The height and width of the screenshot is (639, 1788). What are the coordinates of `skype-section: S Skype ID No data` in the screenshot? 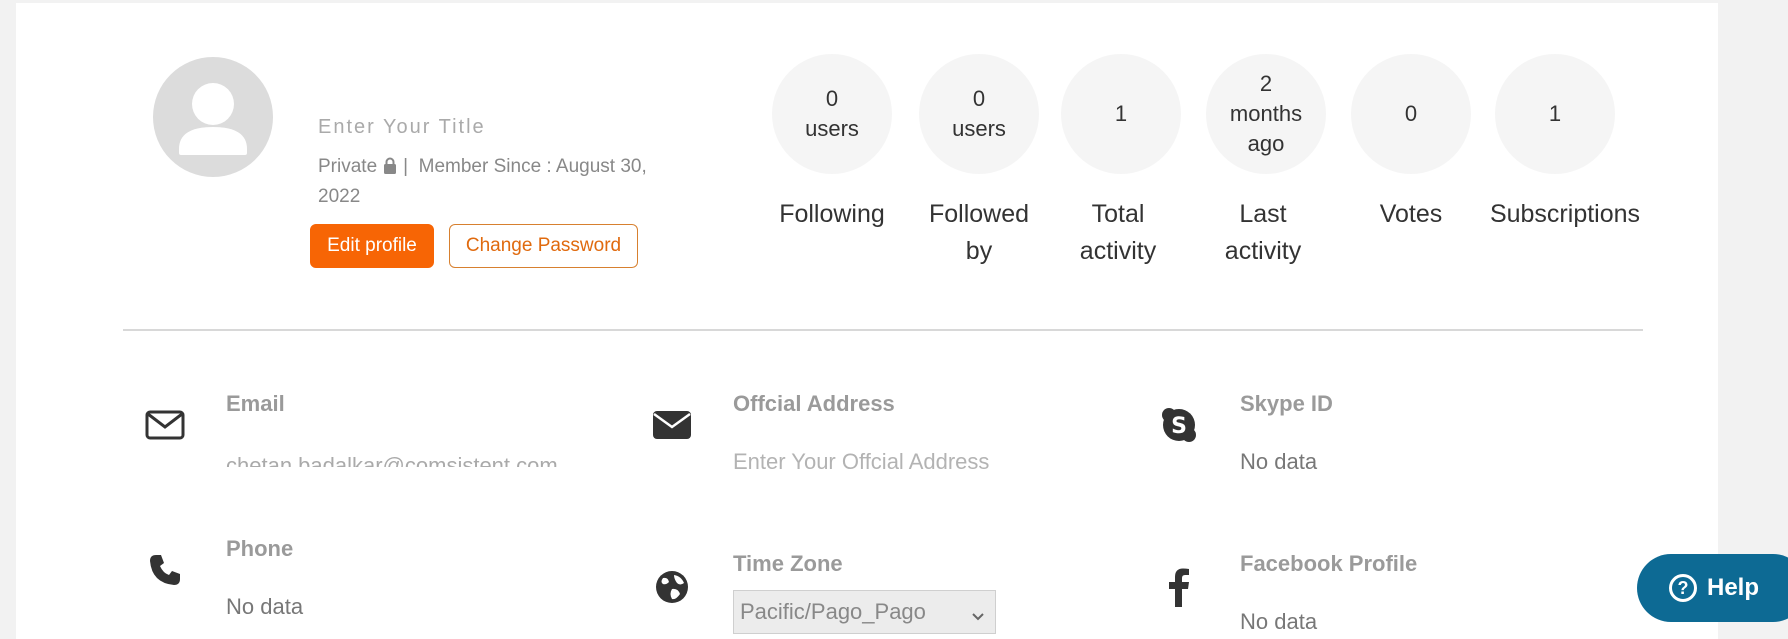 It's located at (1357, 432).